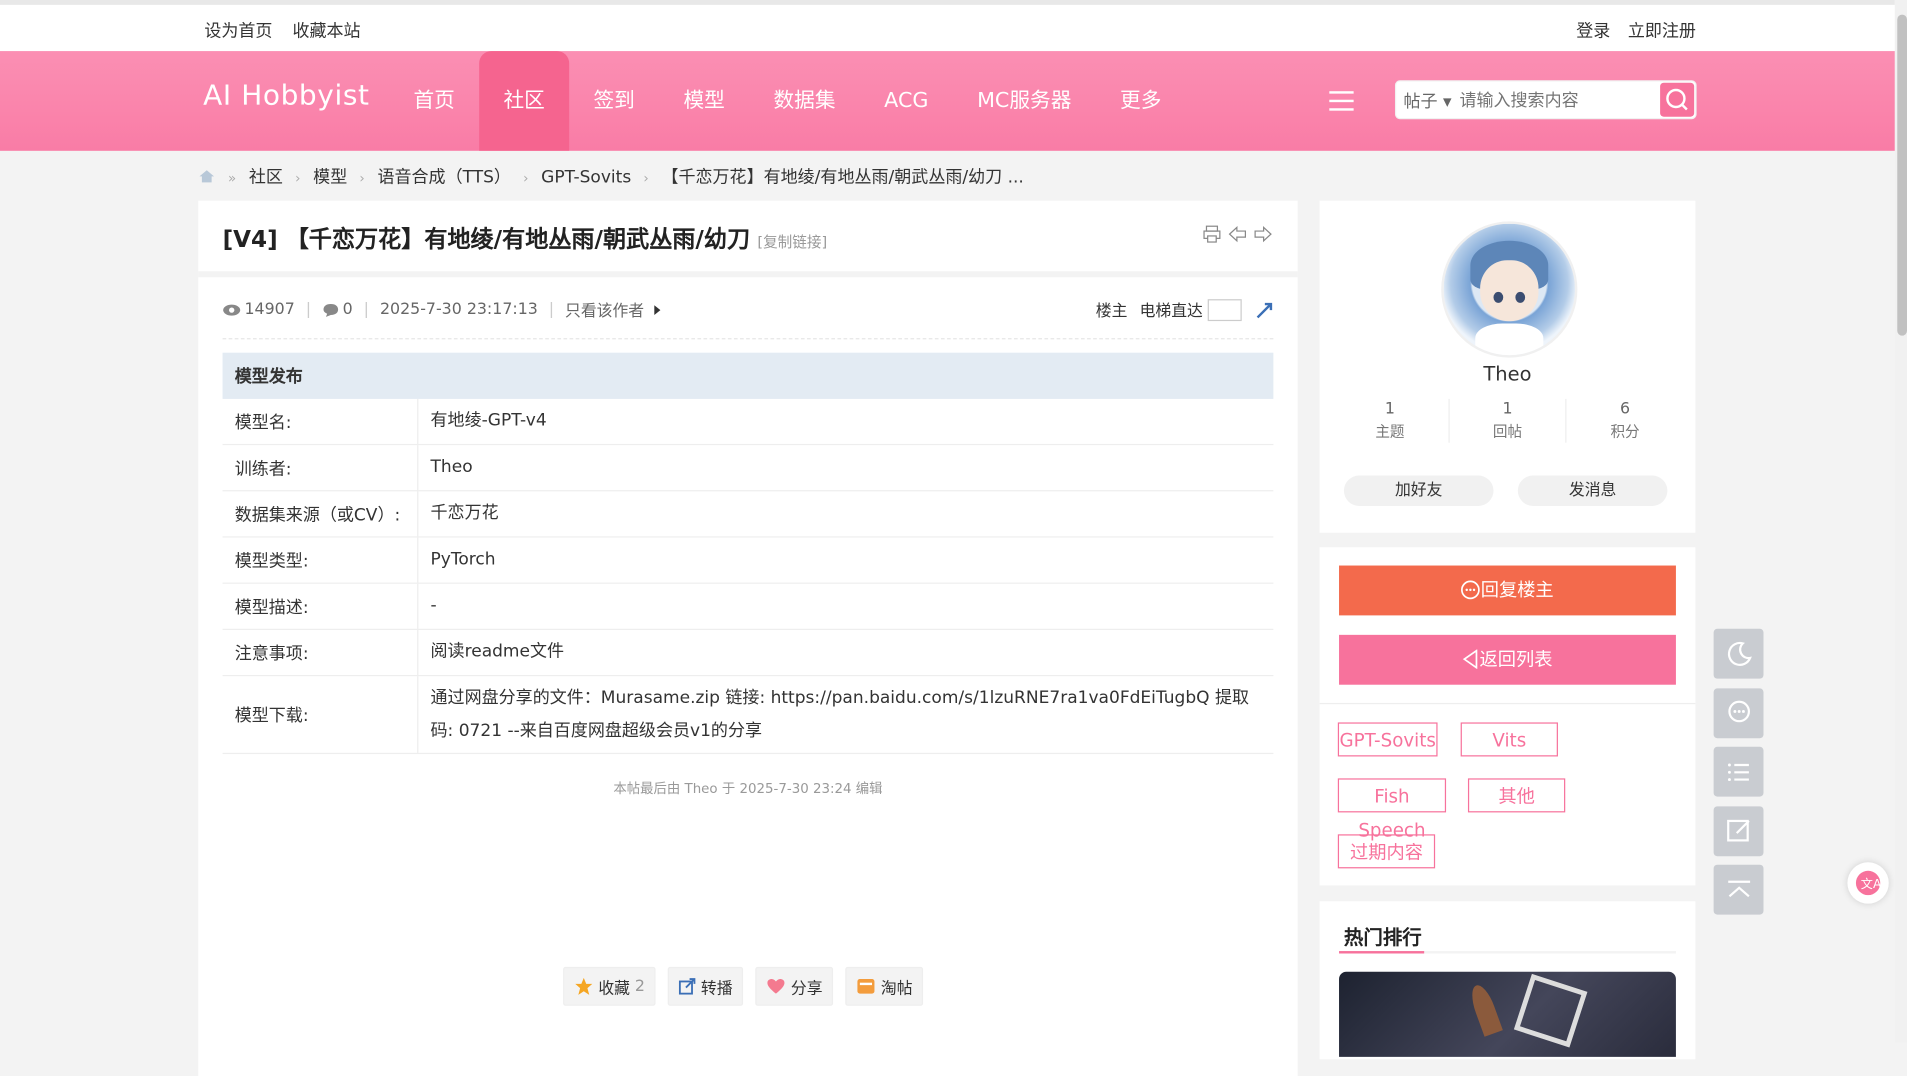  What do you see at coordinates (1593, 31) in the screenshot?
I see `login-link: 登录` at bounding box center [1593, 31].